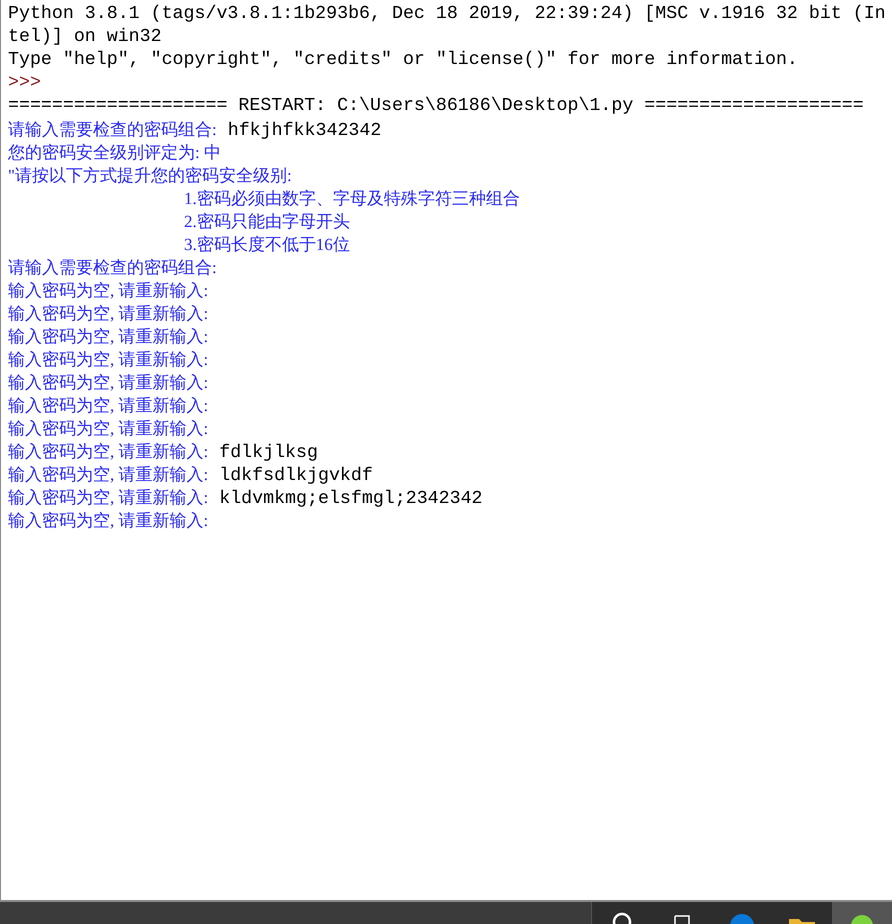 Image resolution: width=892 pixels, height=924 pixels. What do you see at coordinates (85, 37) in the screenshot?
I see `banner-text: tel)] on win32` at bounding box center [85, 37].